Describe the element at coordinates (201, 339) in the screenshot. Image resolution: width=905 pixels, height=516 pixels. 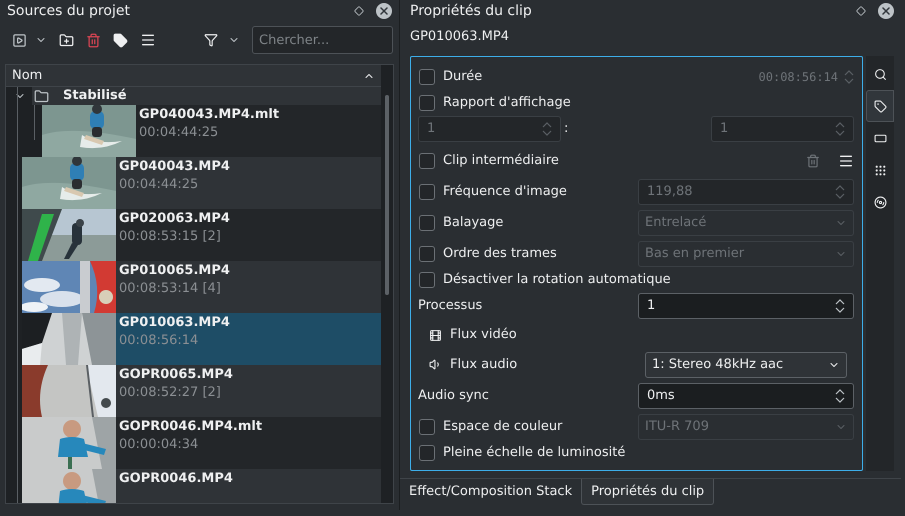
I see `clip-item: GP010063.MP4 00:08:56:14` at that location.